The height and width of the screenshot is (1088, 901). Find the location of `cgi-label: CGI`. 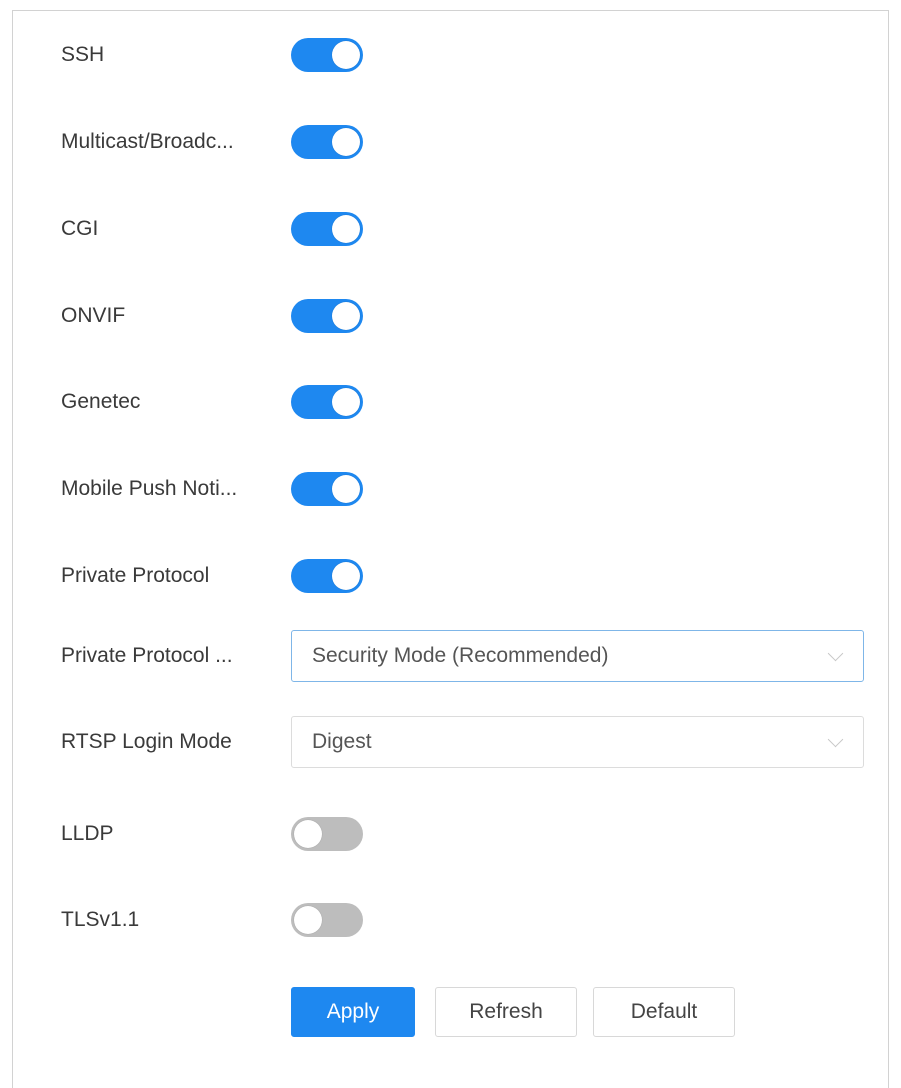

cgi-label: CGI is located at coordinates (80, 228).